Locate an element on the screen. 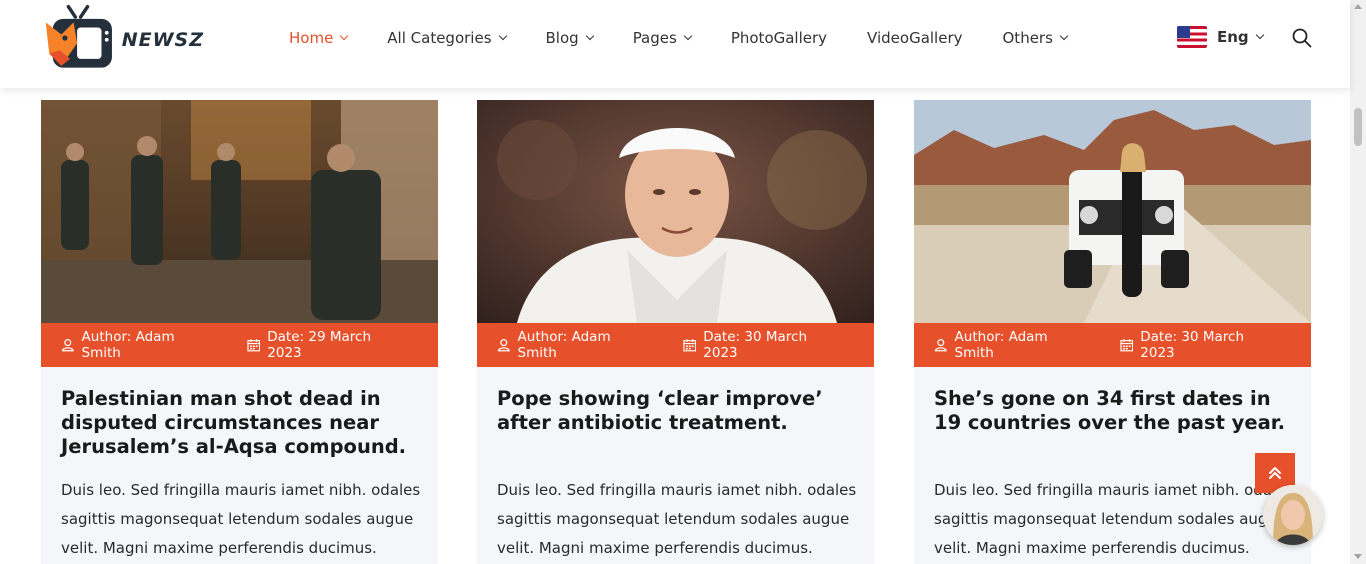 The height and width of the screenshot is (564, 1366). nav-item-others: Others is located at coordinates (1035, 38).